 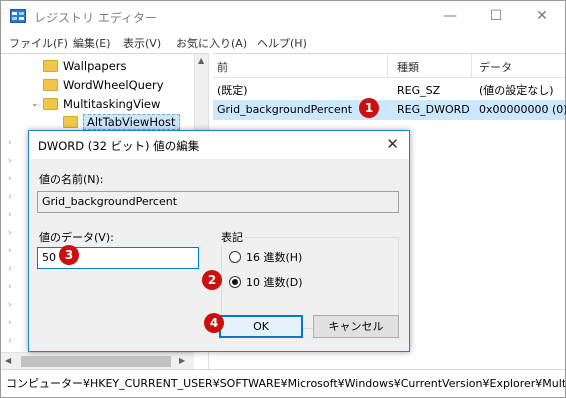 I want to click on radio-decimal: 10 進数(D), so click(x=266, y=283).